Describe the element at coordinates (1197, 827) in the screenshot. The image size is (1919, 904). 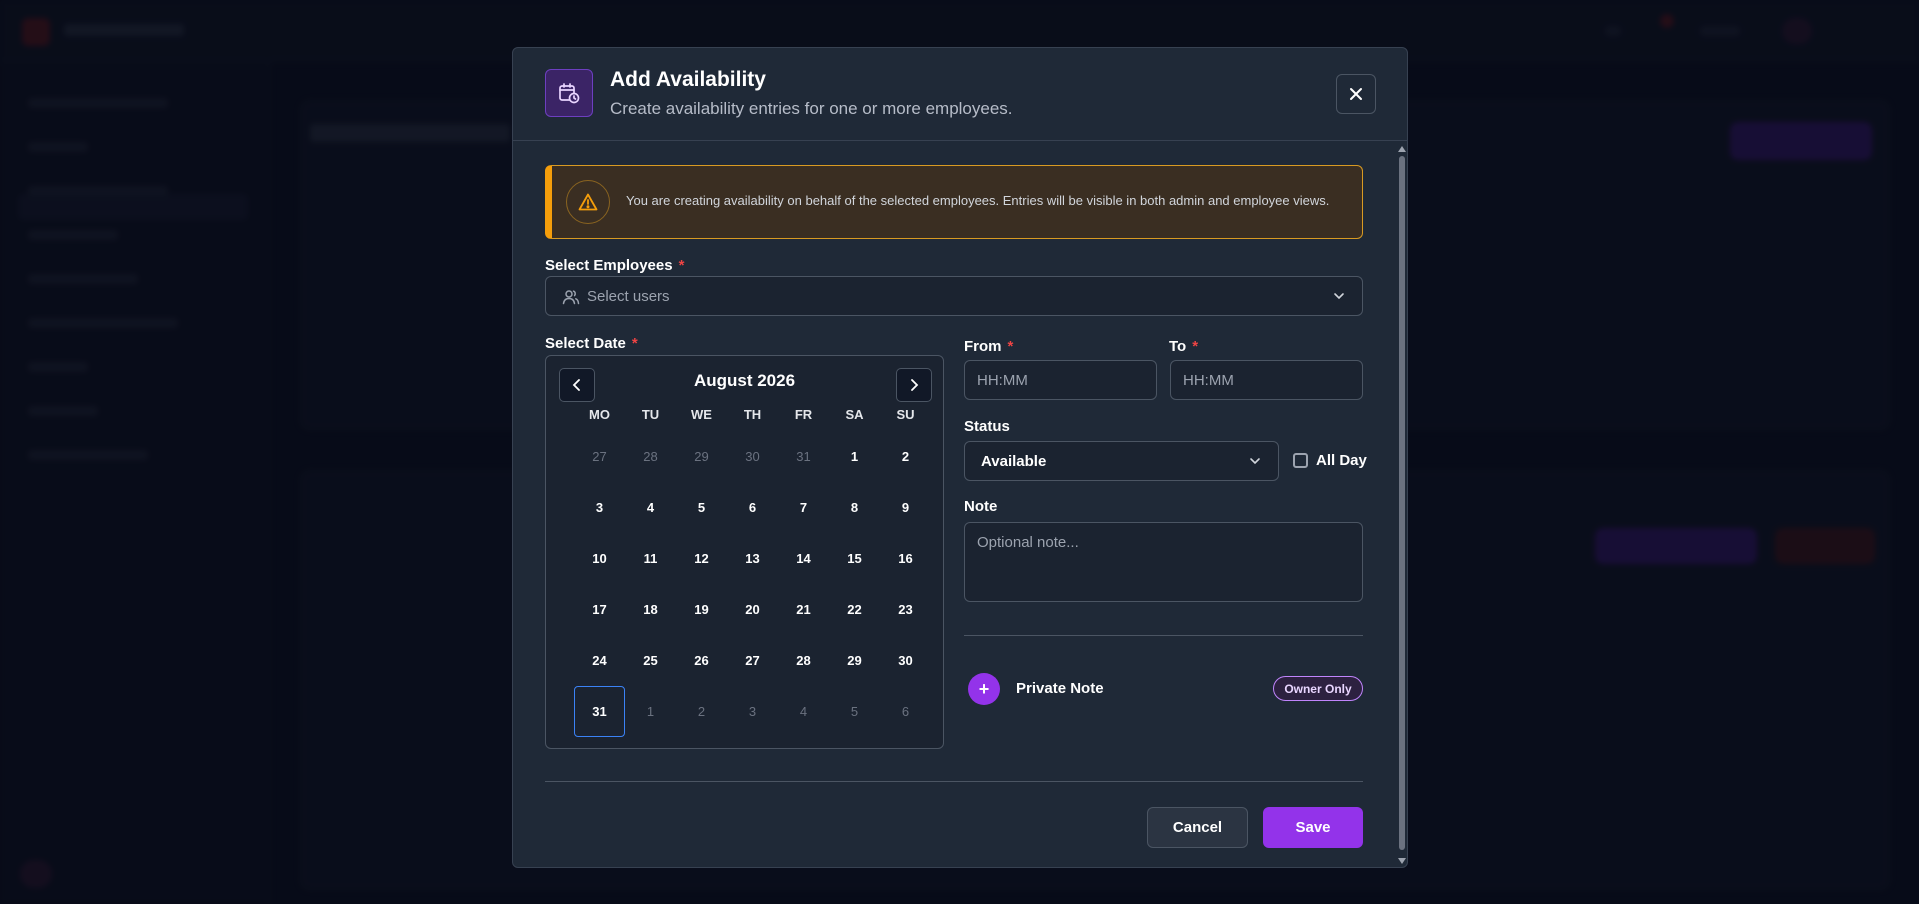
I see `cancel-button: Cancel` at that location.